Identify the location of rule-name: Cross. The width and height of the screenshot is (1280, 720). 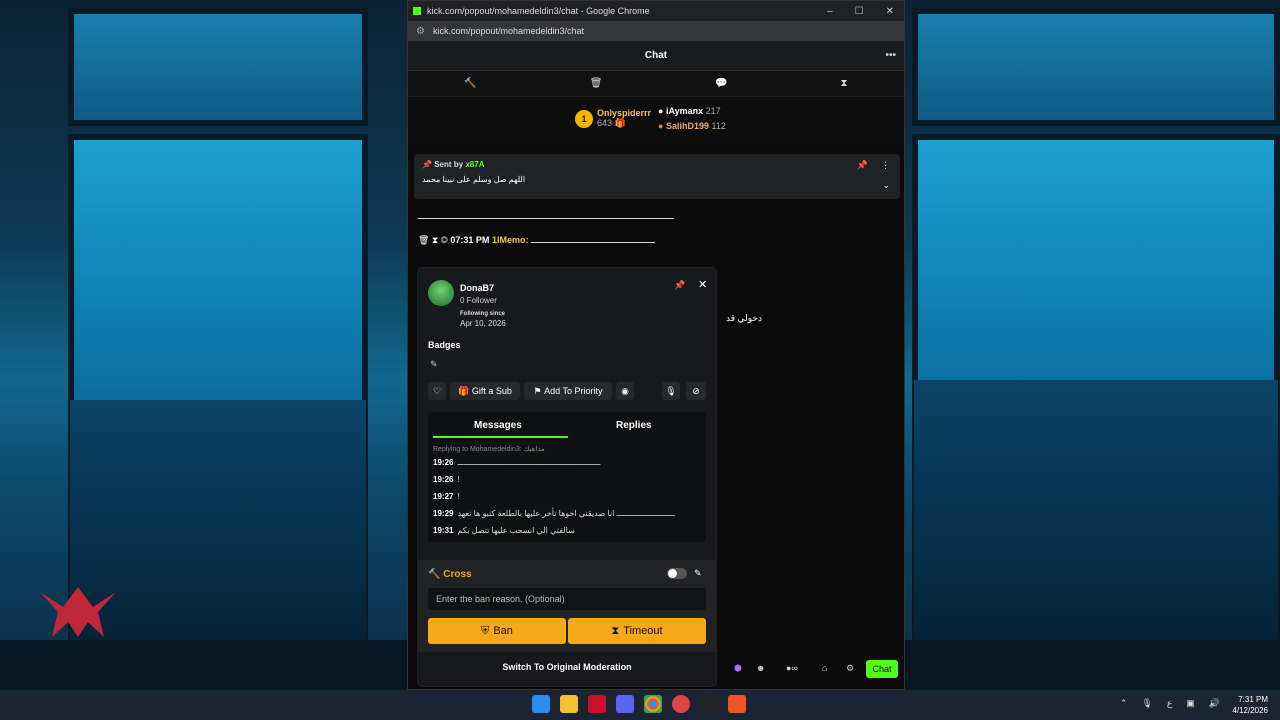
(457, 574).